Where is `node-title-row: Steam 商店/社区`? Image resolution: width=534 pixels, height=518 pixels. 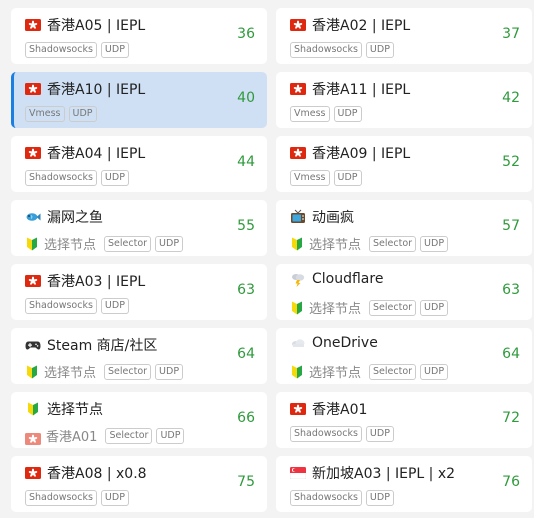 node-title-row: Steam 商店/社区 is located at coordinates (91, 345).